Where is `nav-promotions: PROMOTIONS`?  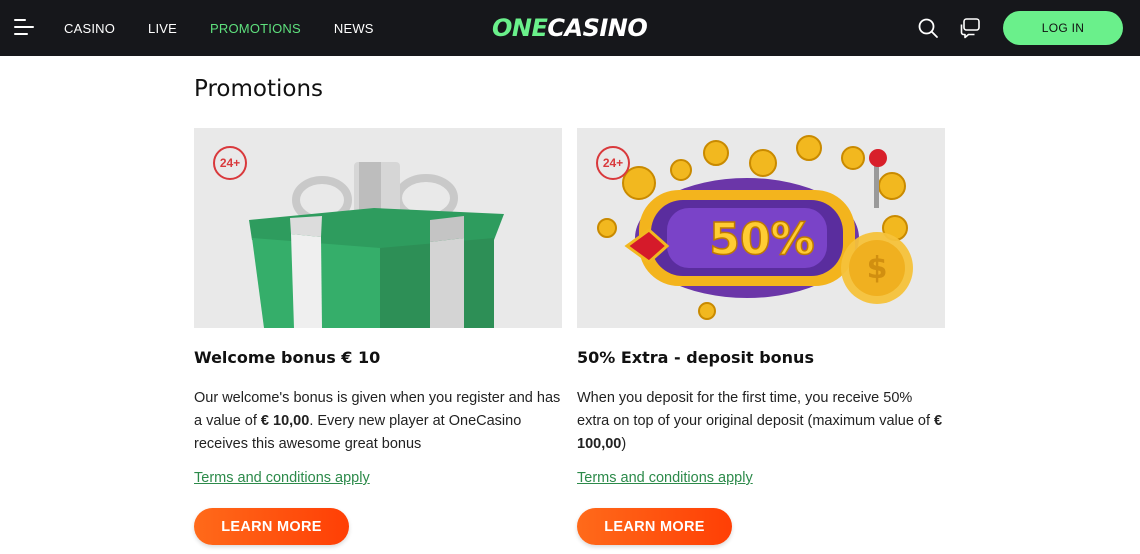
nav-promotions: PROMOTIONS is located at coordinates (255, 28).